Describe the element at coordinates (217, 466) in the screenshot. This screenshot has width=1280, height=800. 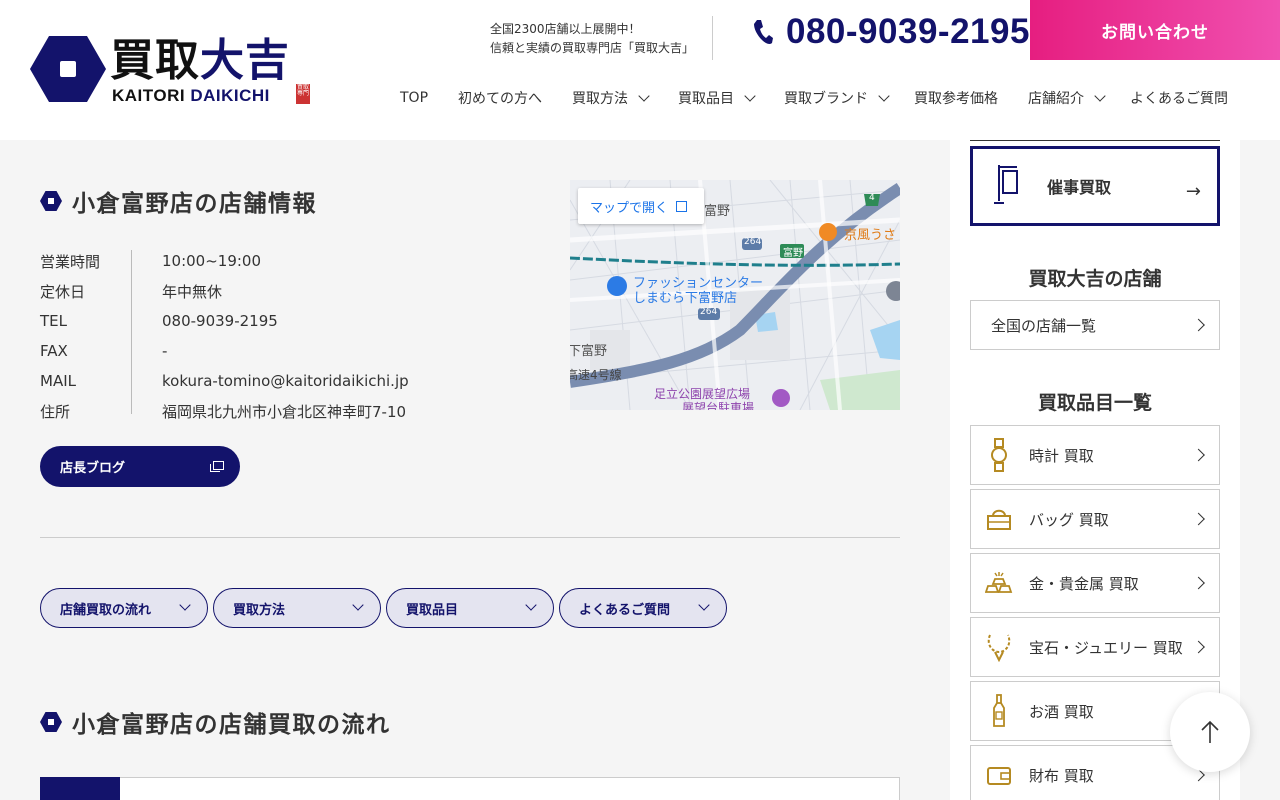
I see `external-window-icon` at that location.